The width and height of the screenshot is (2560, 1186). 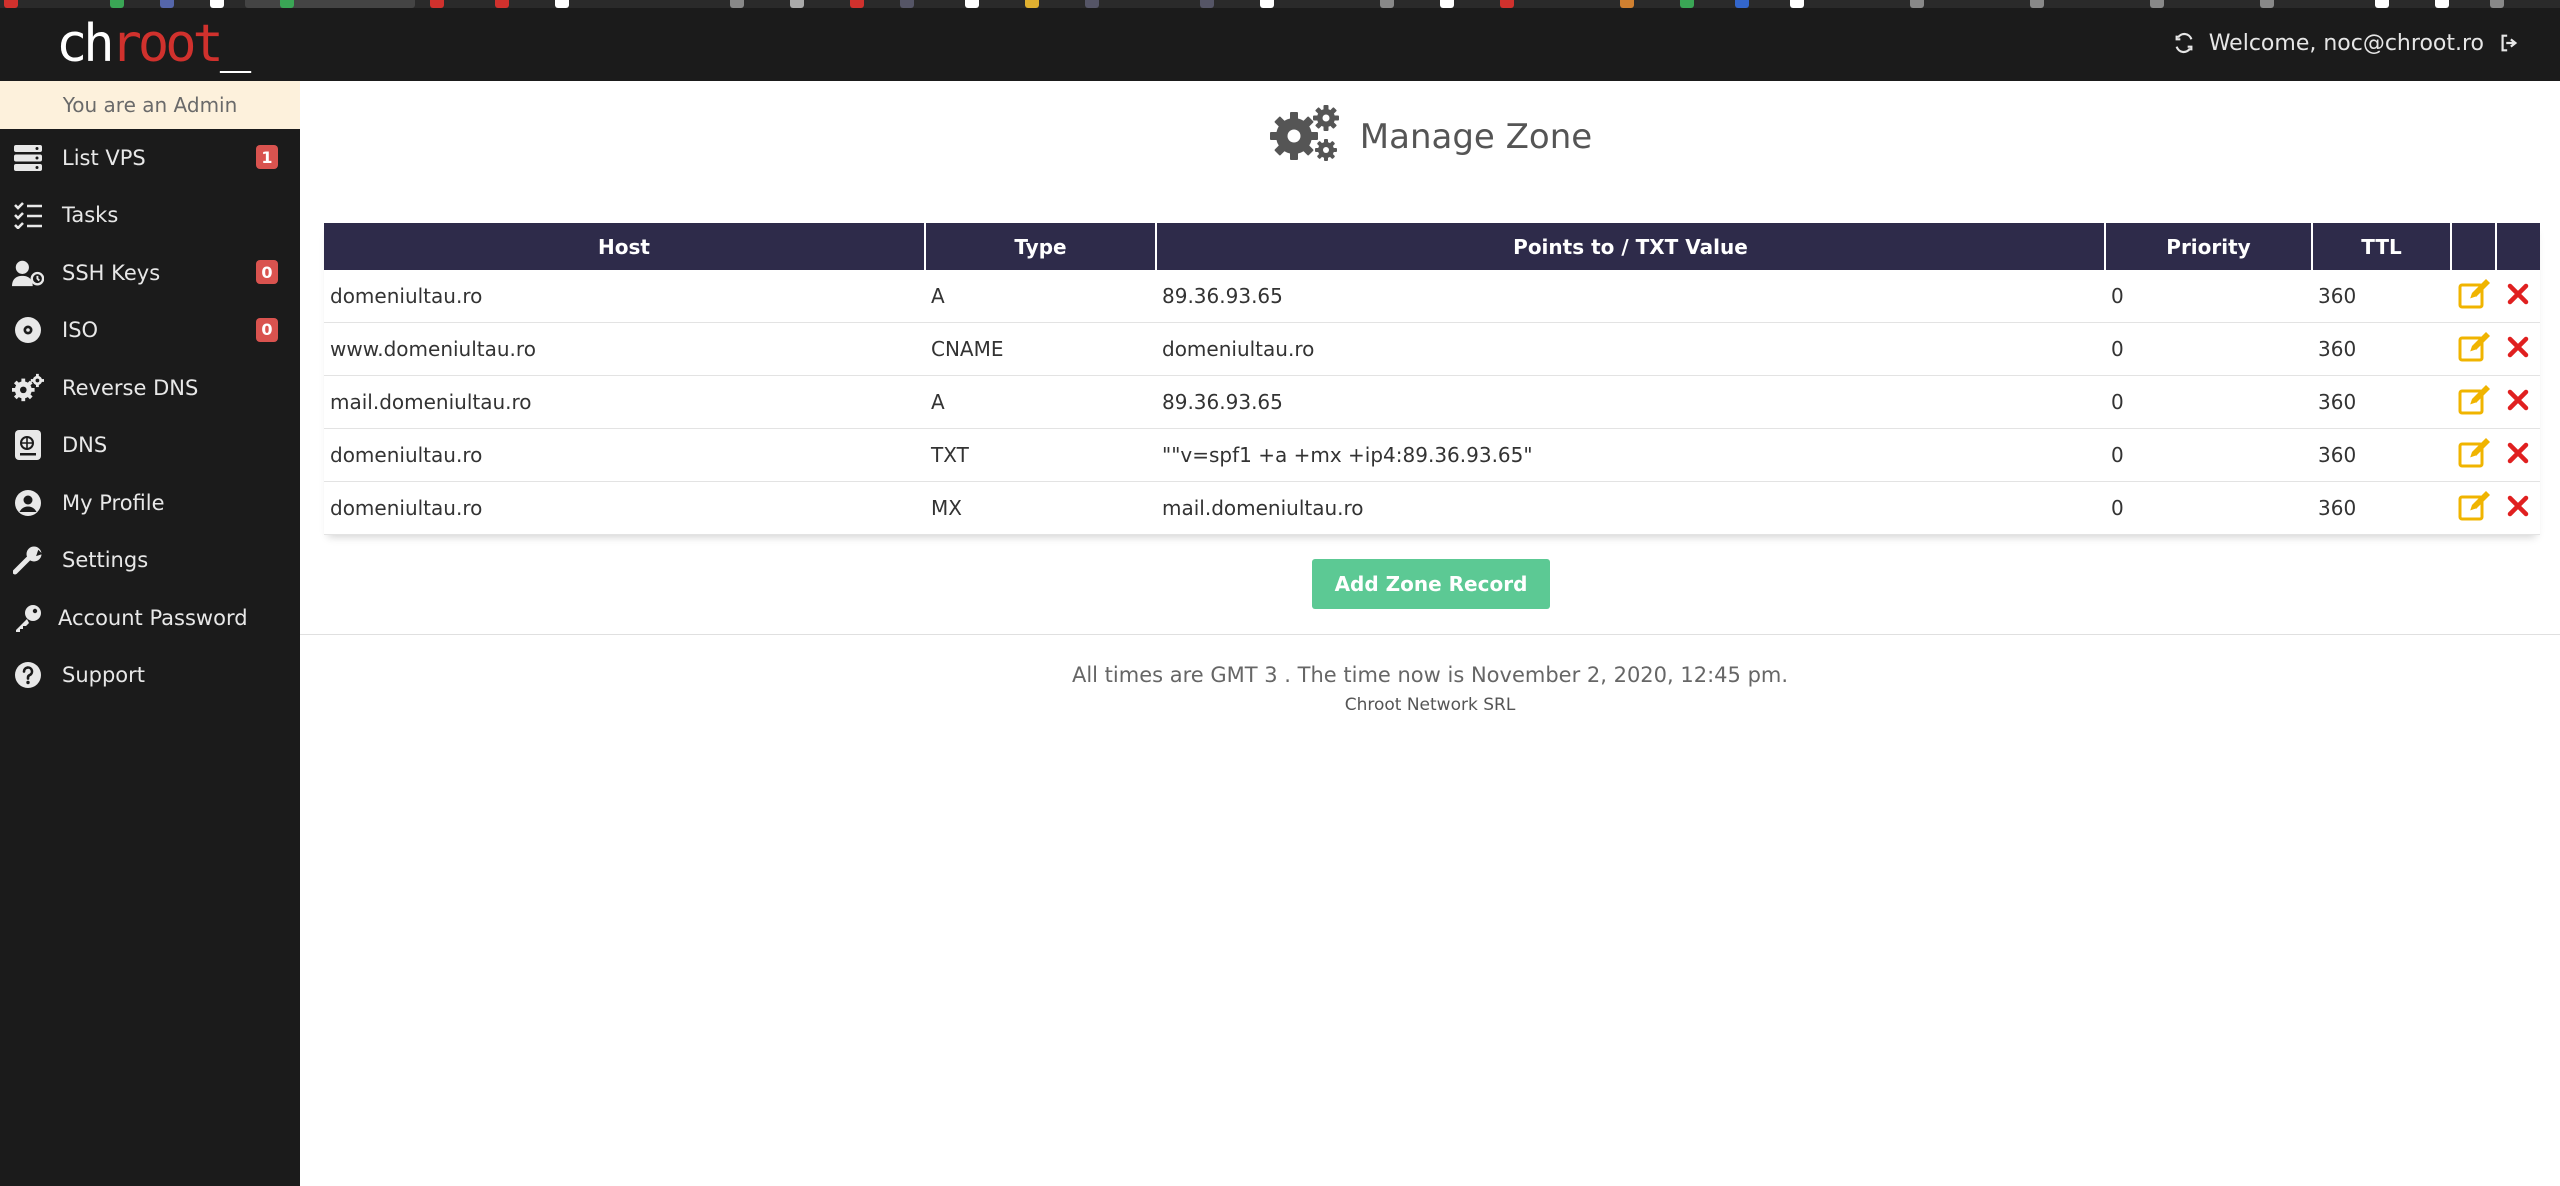 What do you see at coordinates (1280, 40) in the screenshot?
I see `top-bar: chroot_ Welcome, noc@chroot.ro` at bounding box center [1280, 40].